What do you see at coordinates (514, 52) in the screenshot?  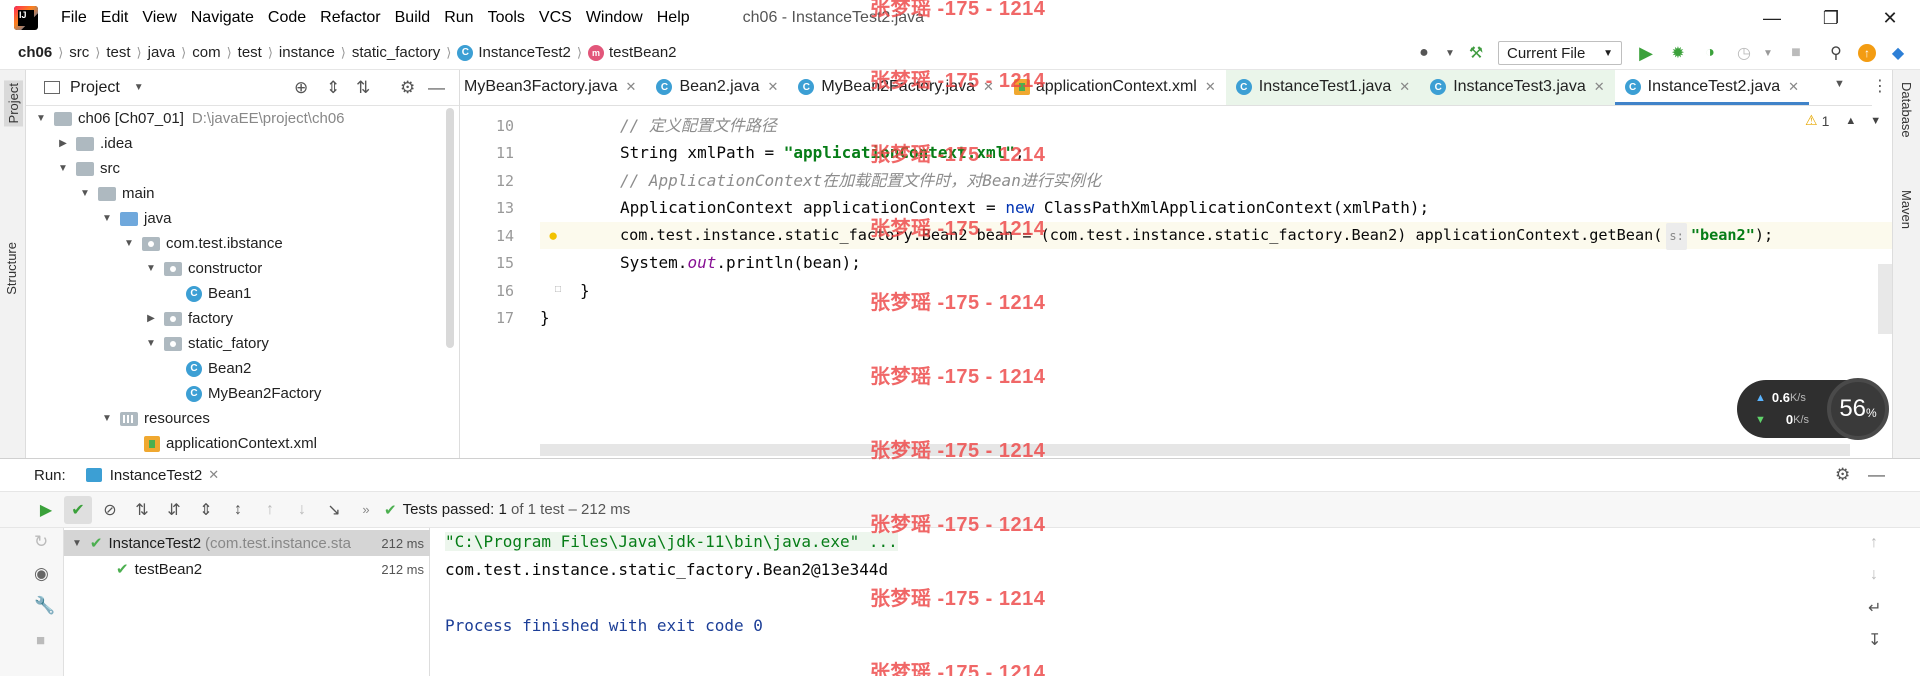 I see `breadcrumb-class: C InstanceTest2` at bounding box center [514, 52].